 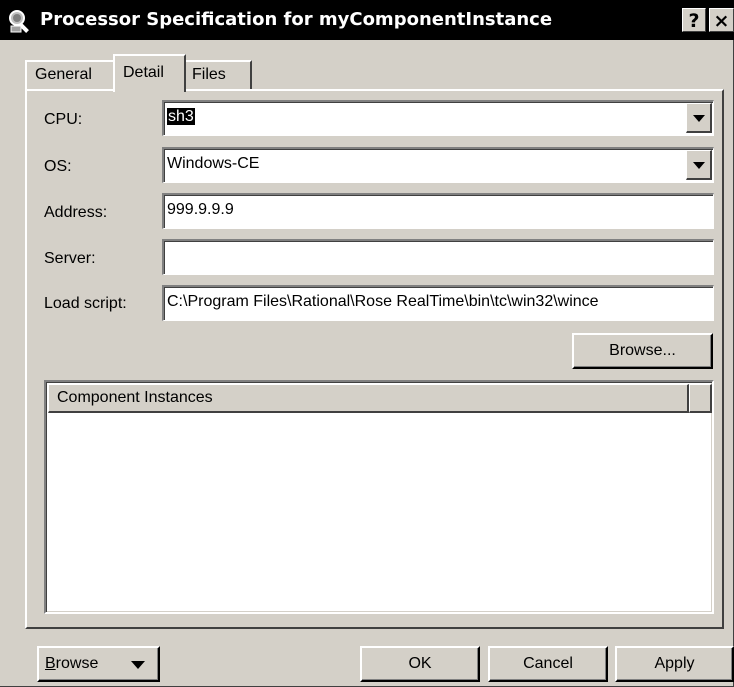 What do you see at coordinates (50, 663) in the screenshot?
I see `browse-accelerator: B` at bounding box center [50, 663].